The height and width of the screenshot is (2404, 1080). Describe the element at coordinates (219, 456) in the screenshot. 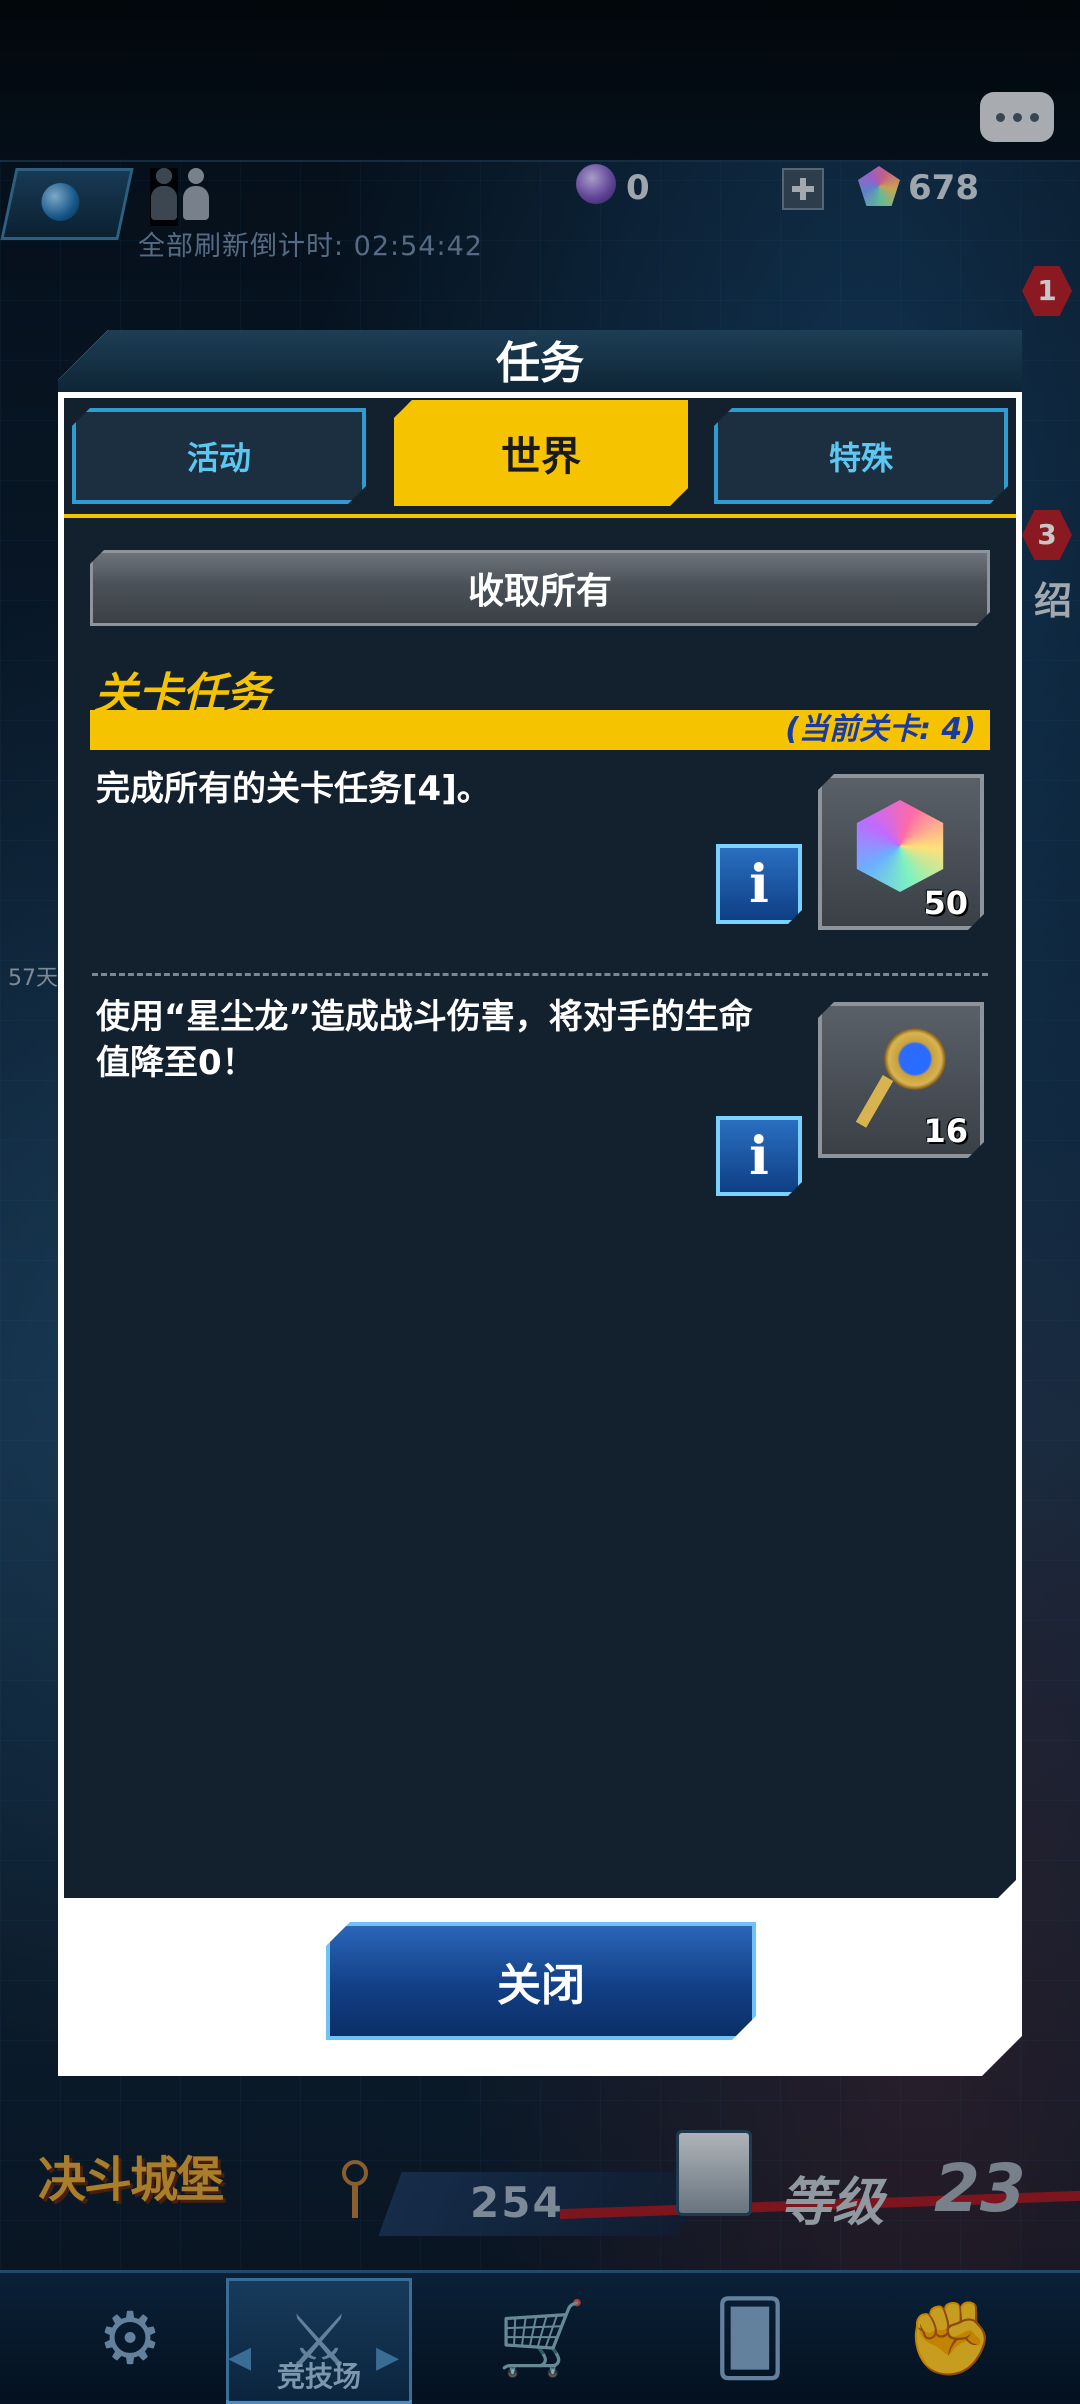

I see `tab-events: 活动` at that location.